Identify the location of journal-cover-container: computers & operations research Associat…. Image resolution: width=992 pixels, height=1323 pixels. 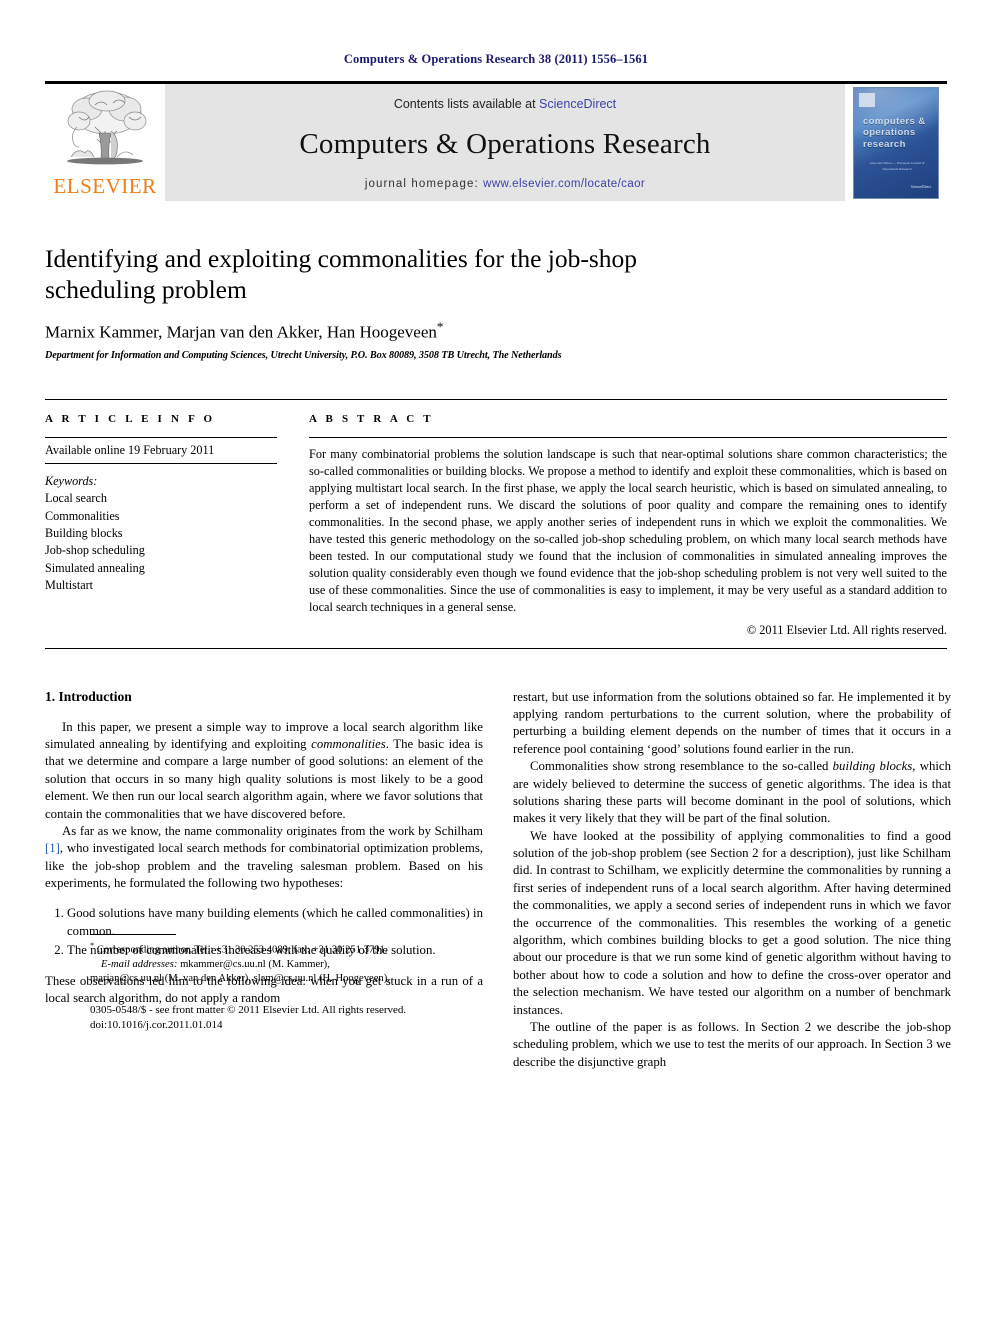
(896, 142).